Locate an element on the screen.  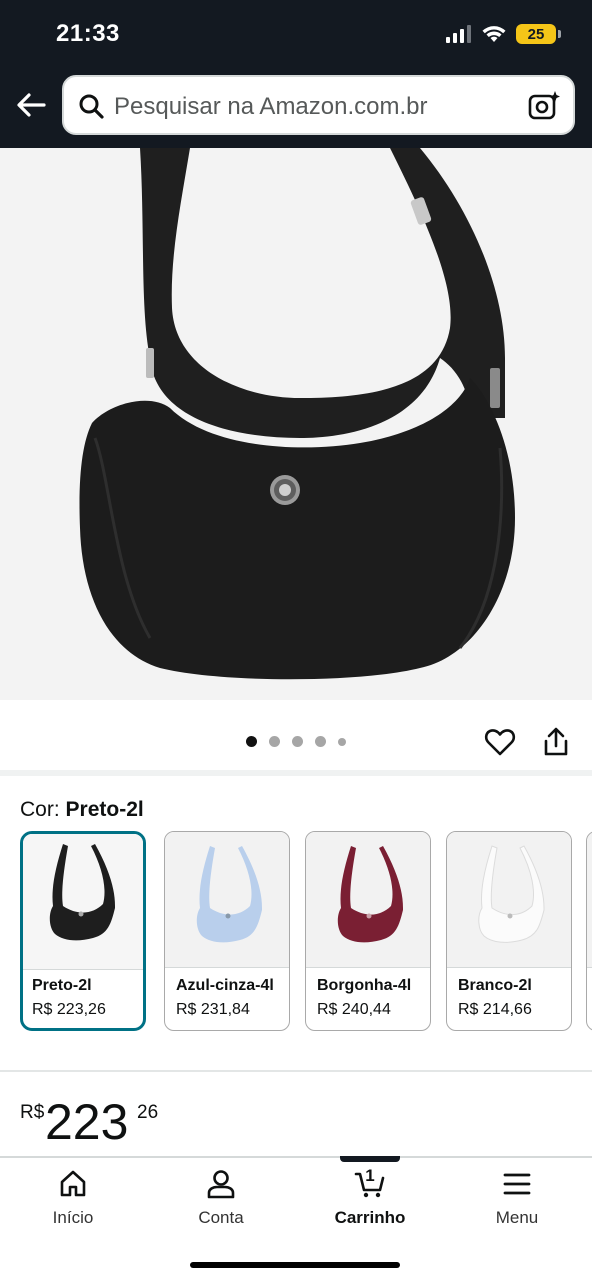
swatch-name: Azul-cinza-4l is located at coordinates (225, 985).